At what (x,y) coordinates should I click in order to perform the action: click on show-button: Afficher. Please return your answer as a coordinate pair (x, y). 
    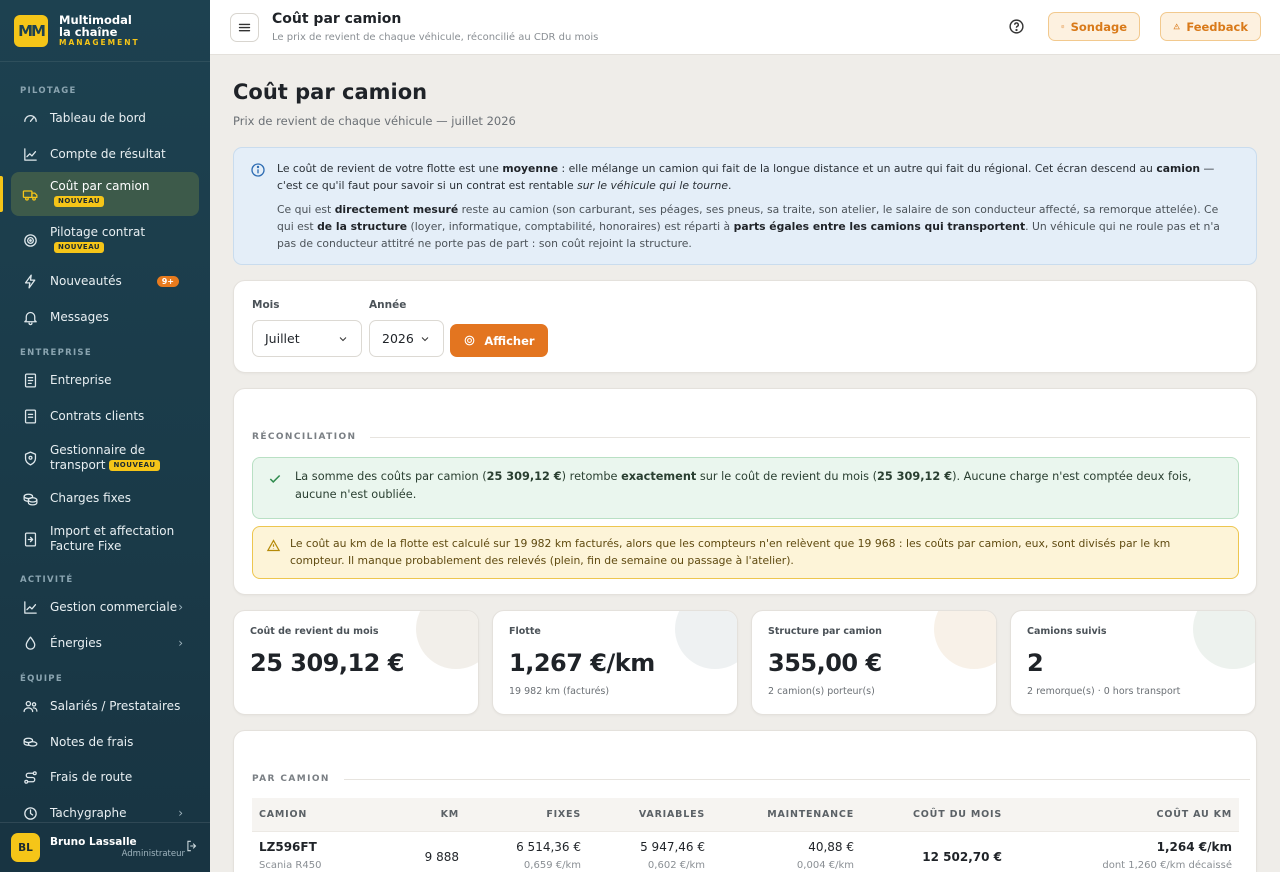
    Looking at the image, I should click on (499, 340).